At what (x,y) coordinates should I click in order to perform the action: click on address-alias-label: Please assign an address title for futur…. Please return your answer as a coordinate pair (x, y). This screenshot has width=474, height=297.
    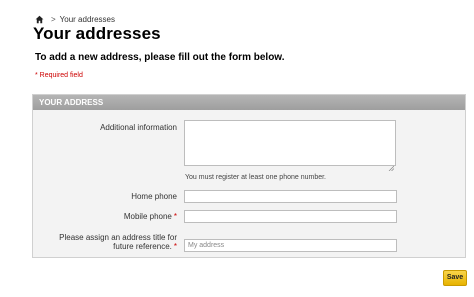
    Looking at the image, I should click on (118, 242).